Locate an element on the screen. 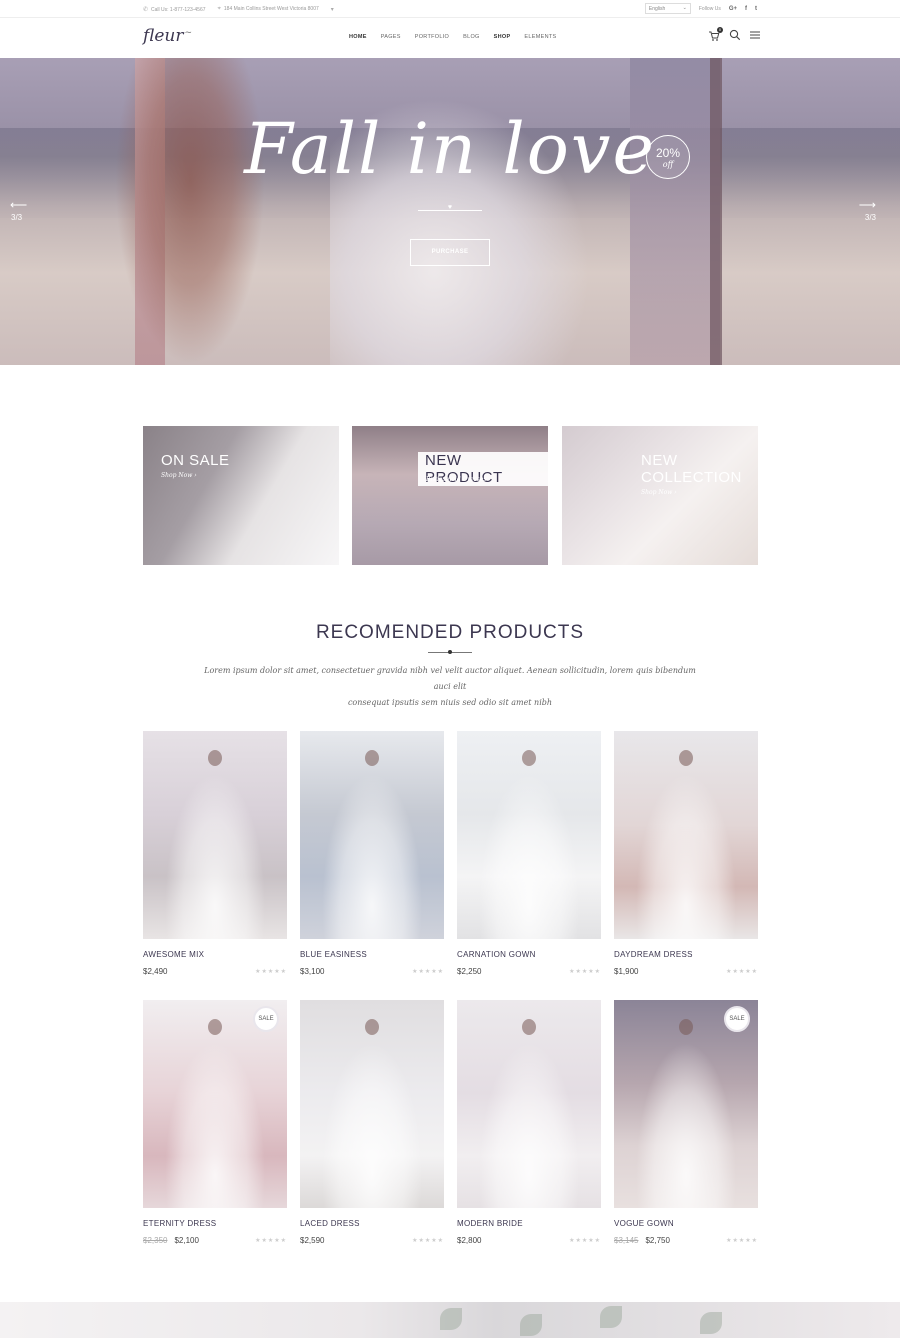 This screenshot has width=900, height=1338. product-name: MODERN BRIDE is located at coordinates (490, 1223).